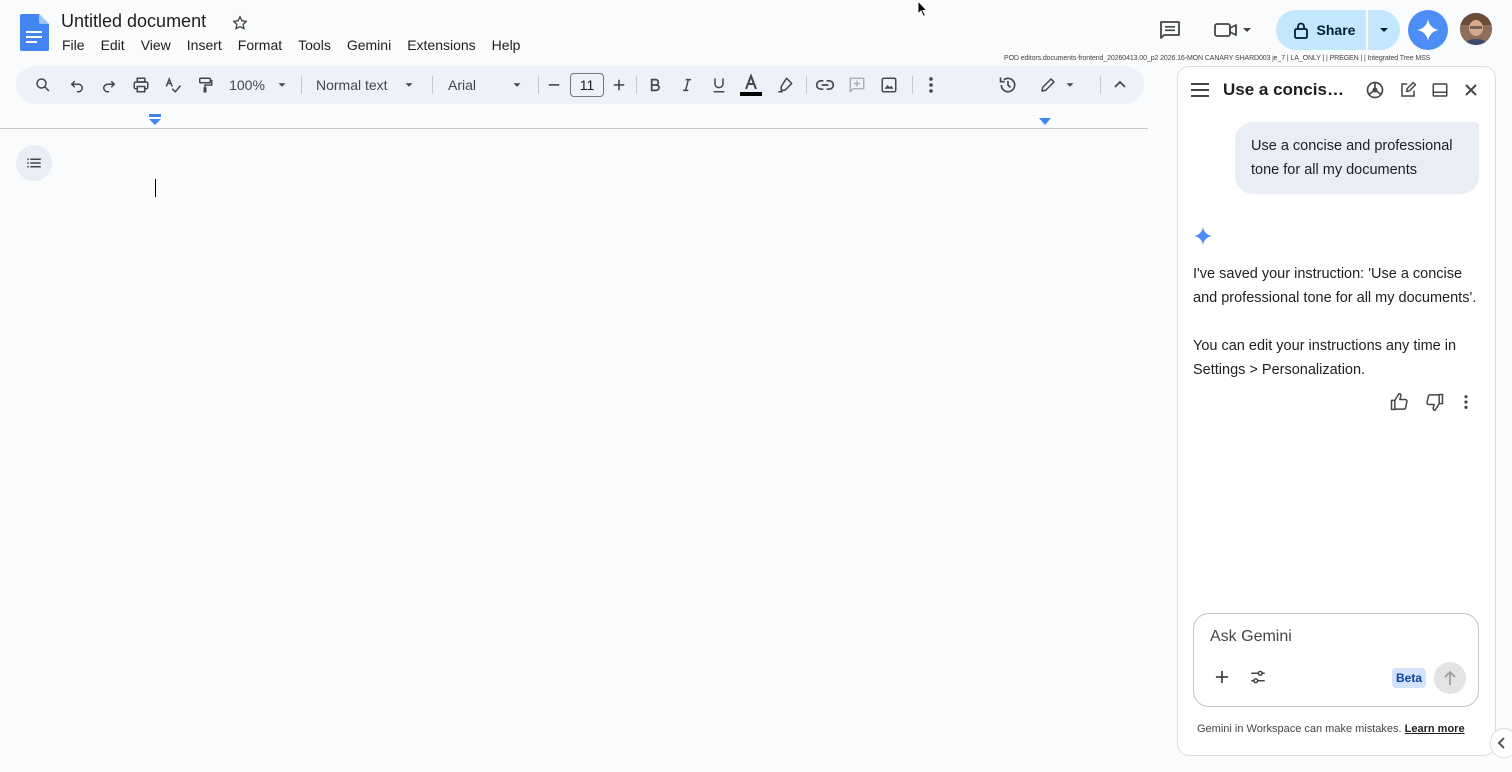 Image resolution: width=1512 pixels, height=772 pixels. Describe the element at coordinates (173, 85) in the screenshot. I see `spellcheck-icon` at that location.